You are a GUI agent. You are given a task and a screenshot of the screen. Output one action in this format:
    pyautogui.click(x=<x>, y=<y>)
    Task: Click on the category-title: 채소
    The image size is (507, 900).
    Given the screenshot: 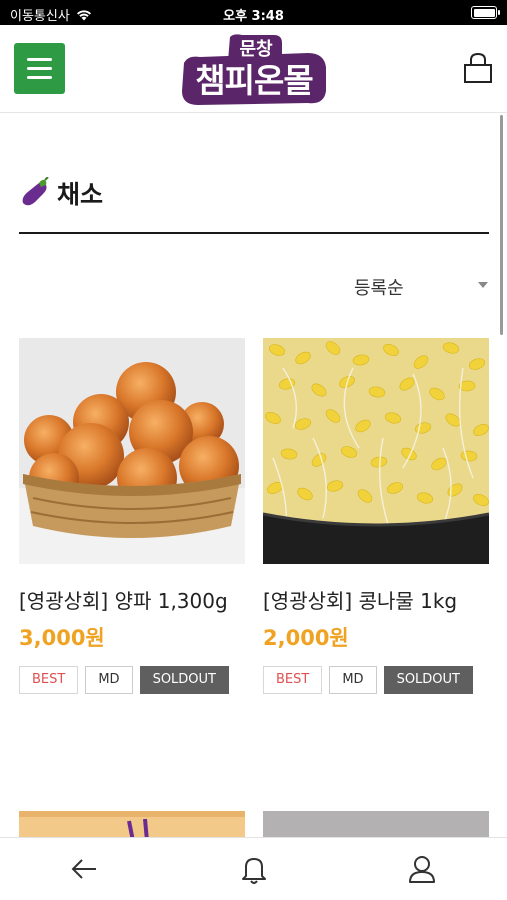 What is the action you would take?
    pyautogui.click(x=80, y=194)
    